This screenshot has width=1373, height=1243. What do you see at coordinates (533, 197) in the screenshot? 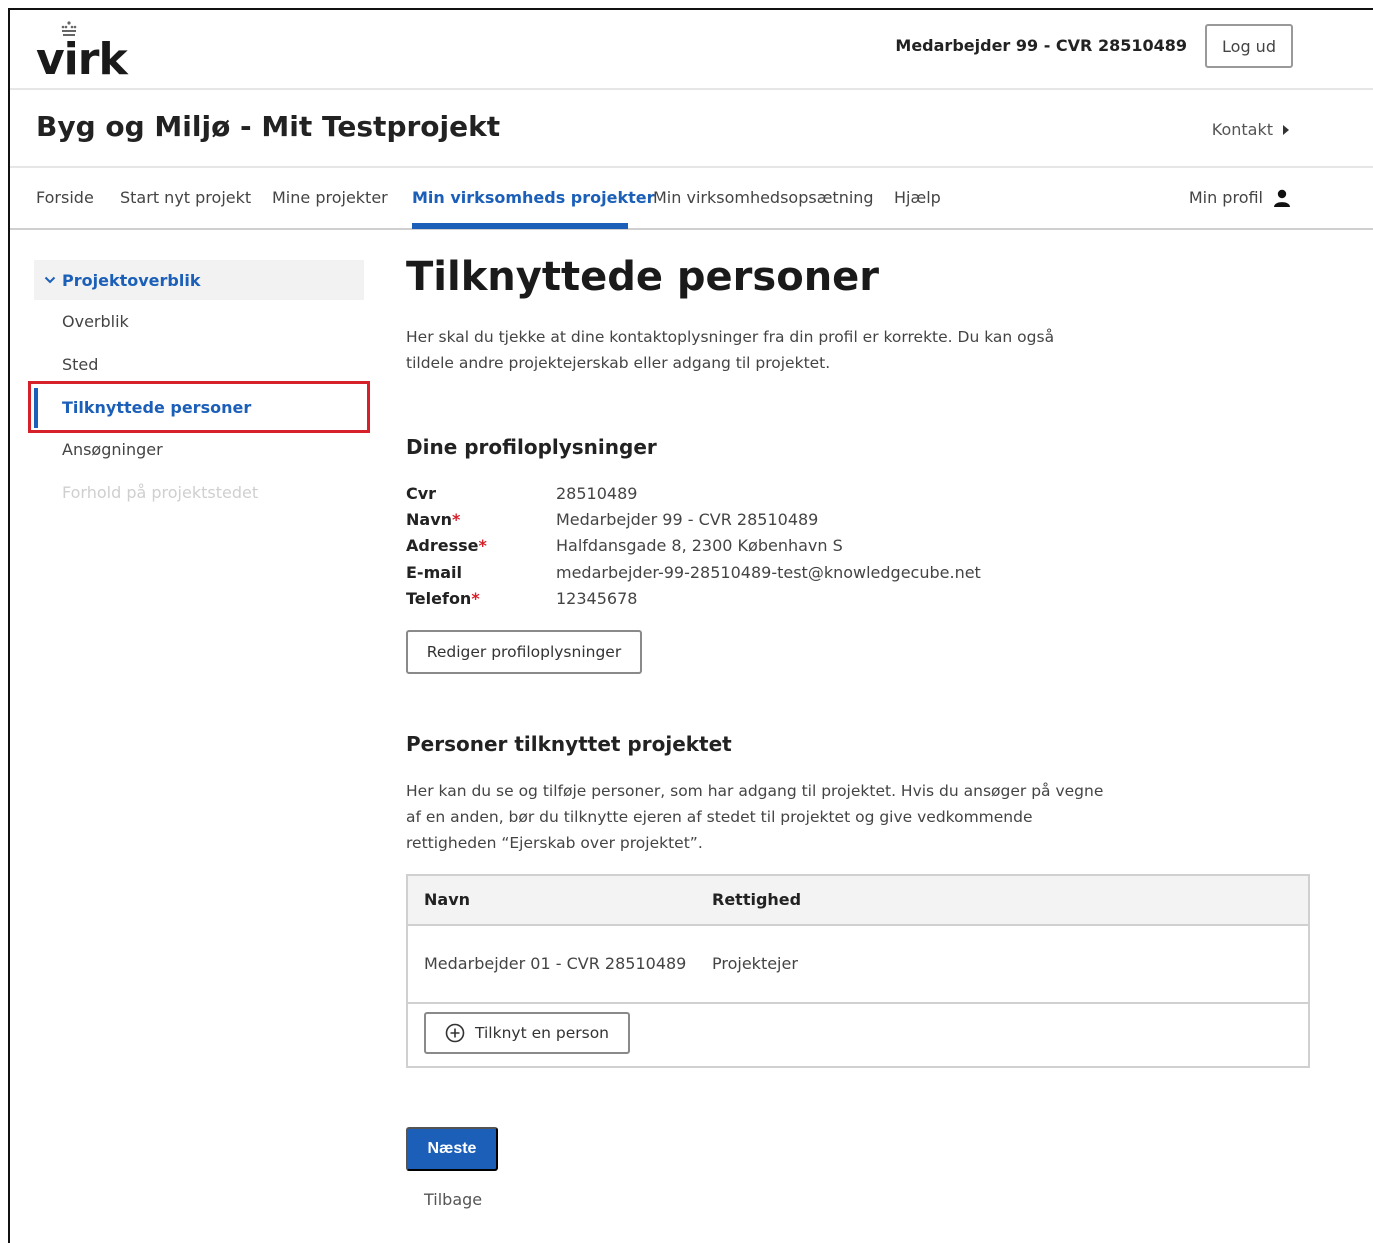
I see `nav-min-virksomheds-projekter: Min virksomheds projekter` at bounding box center [533, 197].